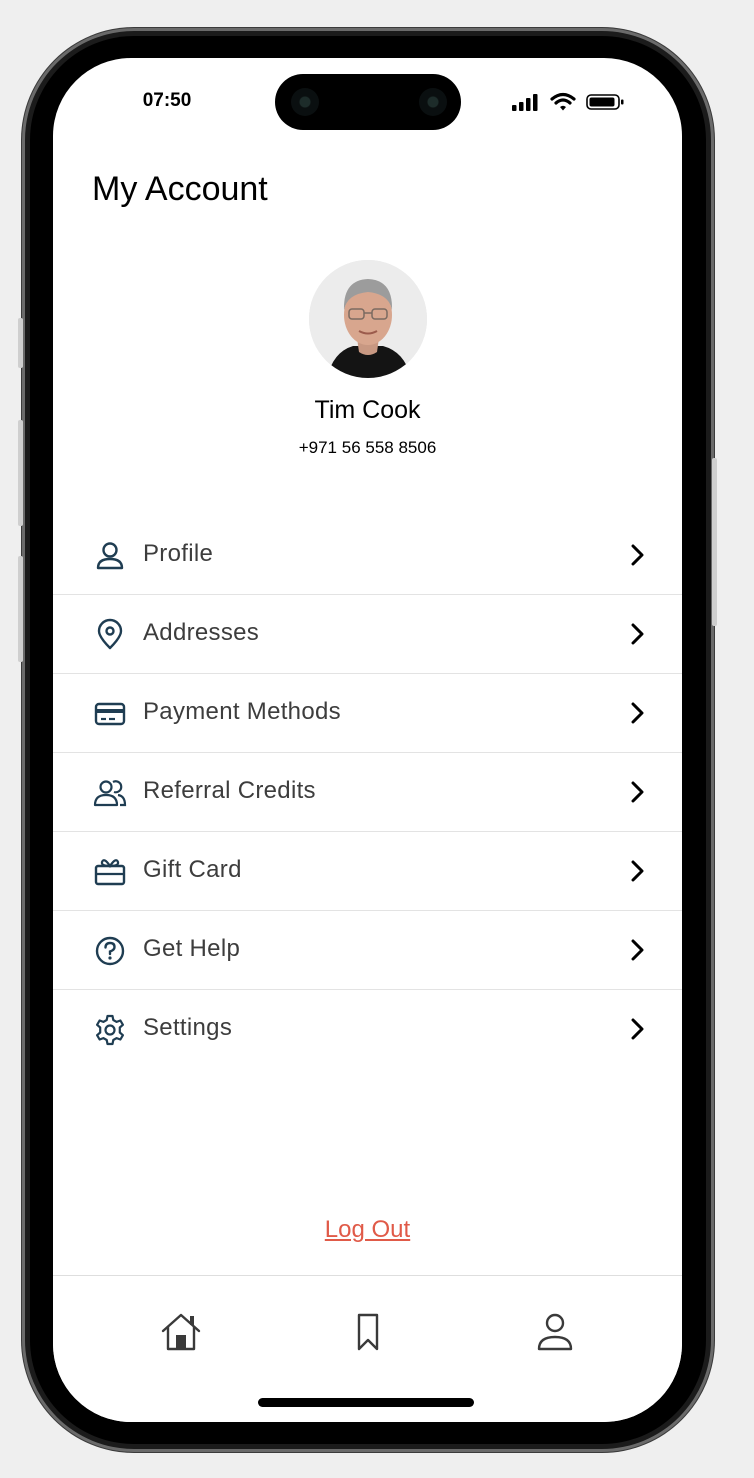  Describe the element at coordinates (367, 447) in the screenshot. I see `user-phone: +971 56 558 8506` at that location.